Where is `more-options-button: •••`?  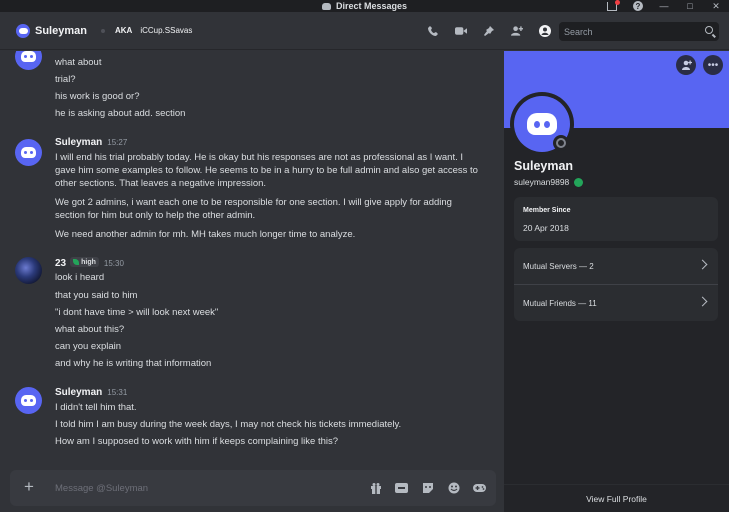
more-options-button: ••• is located at coordinates (713, 65).